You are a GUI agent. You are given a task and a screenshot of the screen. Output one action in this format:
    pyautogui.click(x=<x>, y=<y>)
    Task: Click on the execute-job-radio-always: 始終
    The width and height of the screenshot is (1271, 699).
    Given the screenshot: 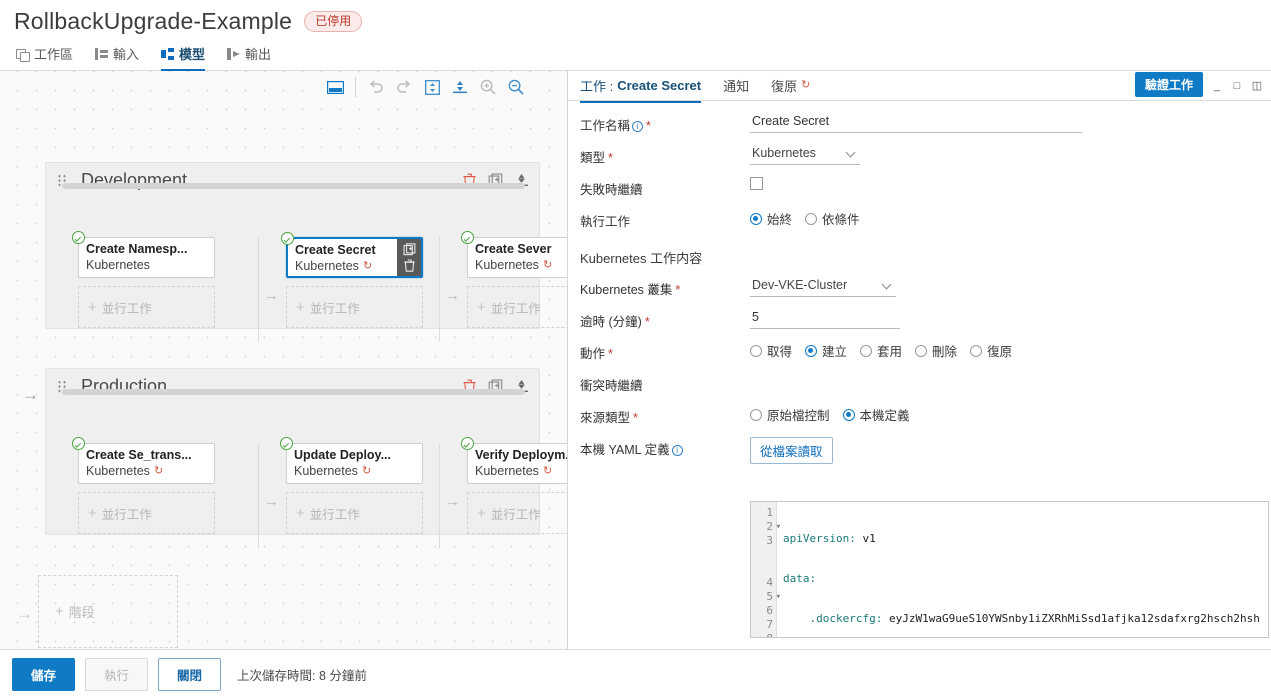 What is the action you would take?
    pyautogui.click(x=771, y=218)
    